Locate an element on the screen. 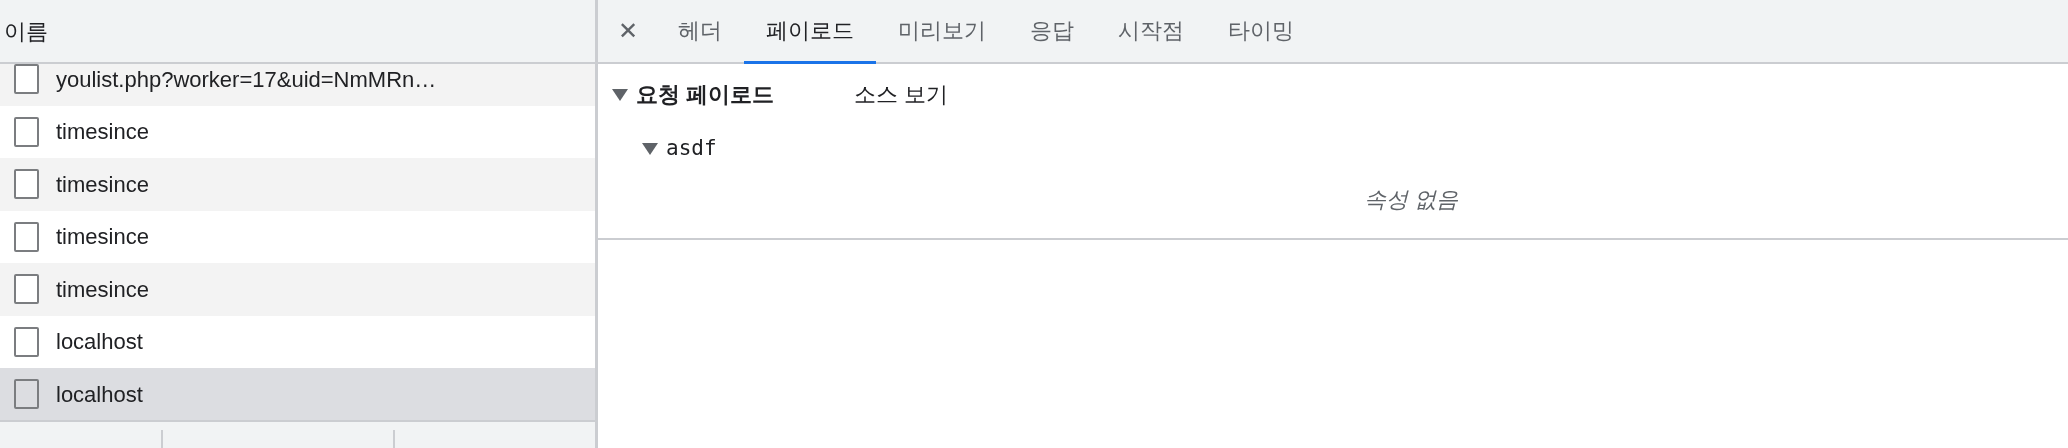 This screenshot has height=448, width=2068. tab: 헤더 is located at coordinates (700, 32).